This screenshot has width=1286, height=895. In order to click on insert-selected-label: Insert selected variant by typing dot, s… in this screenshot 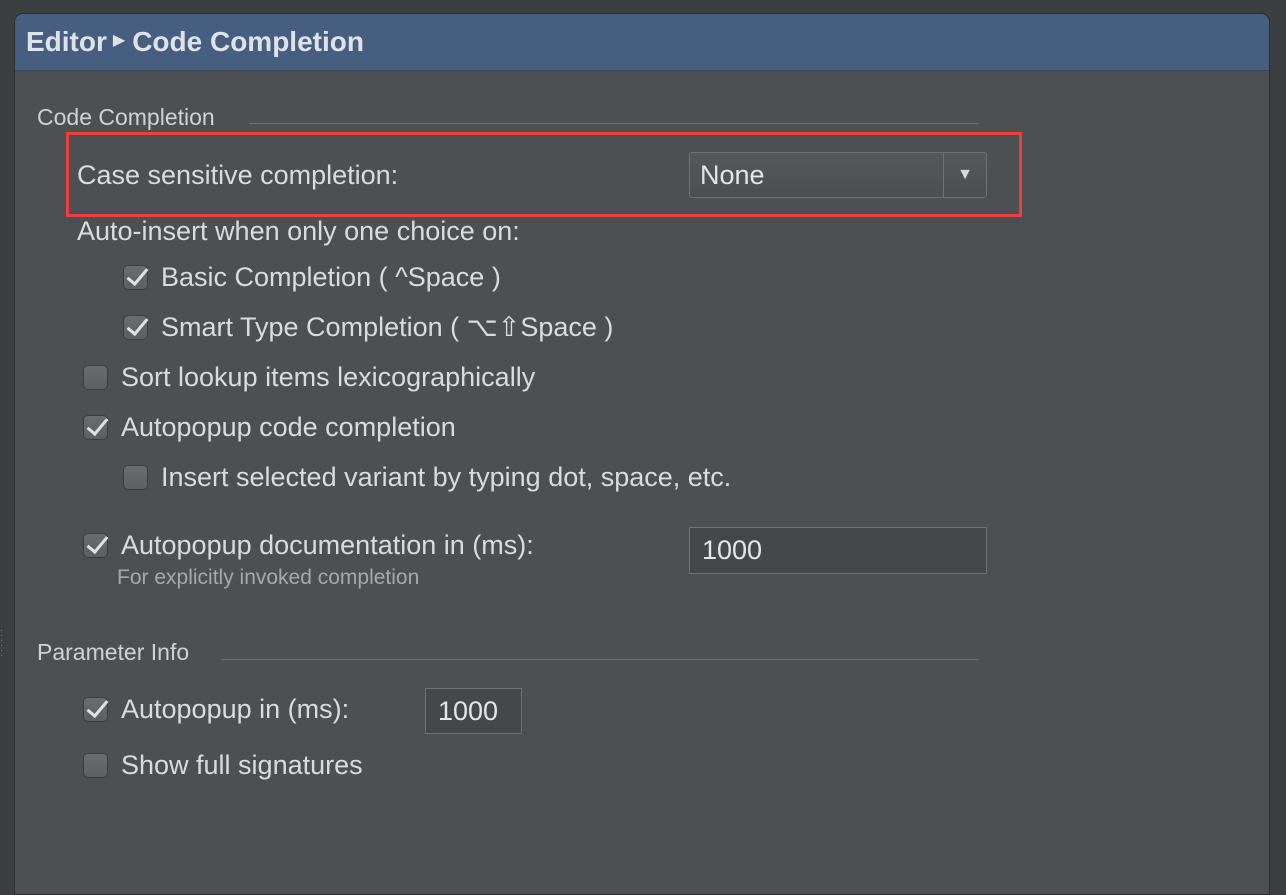, I will do `click(446, 477)`.